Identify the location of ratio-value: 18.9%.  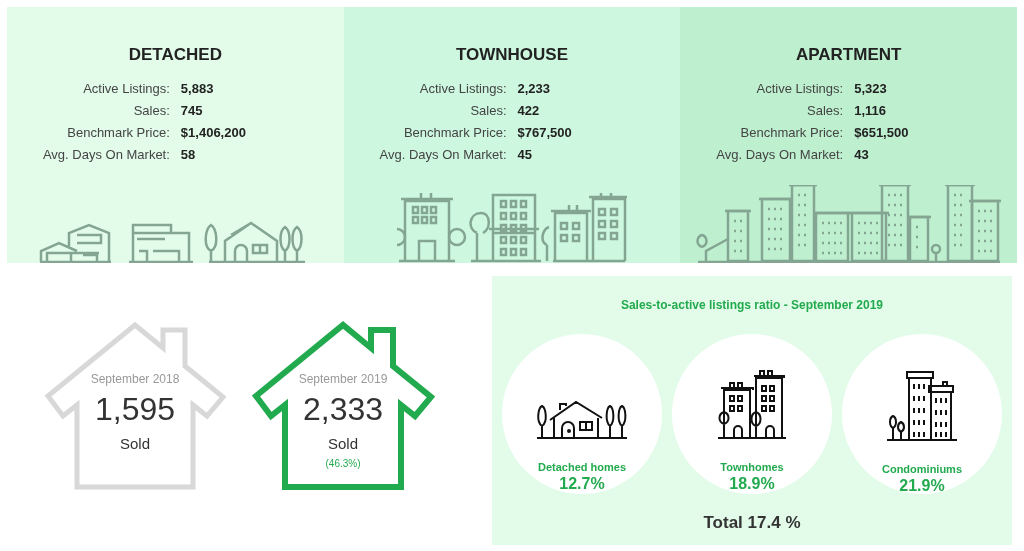
(752, 484).